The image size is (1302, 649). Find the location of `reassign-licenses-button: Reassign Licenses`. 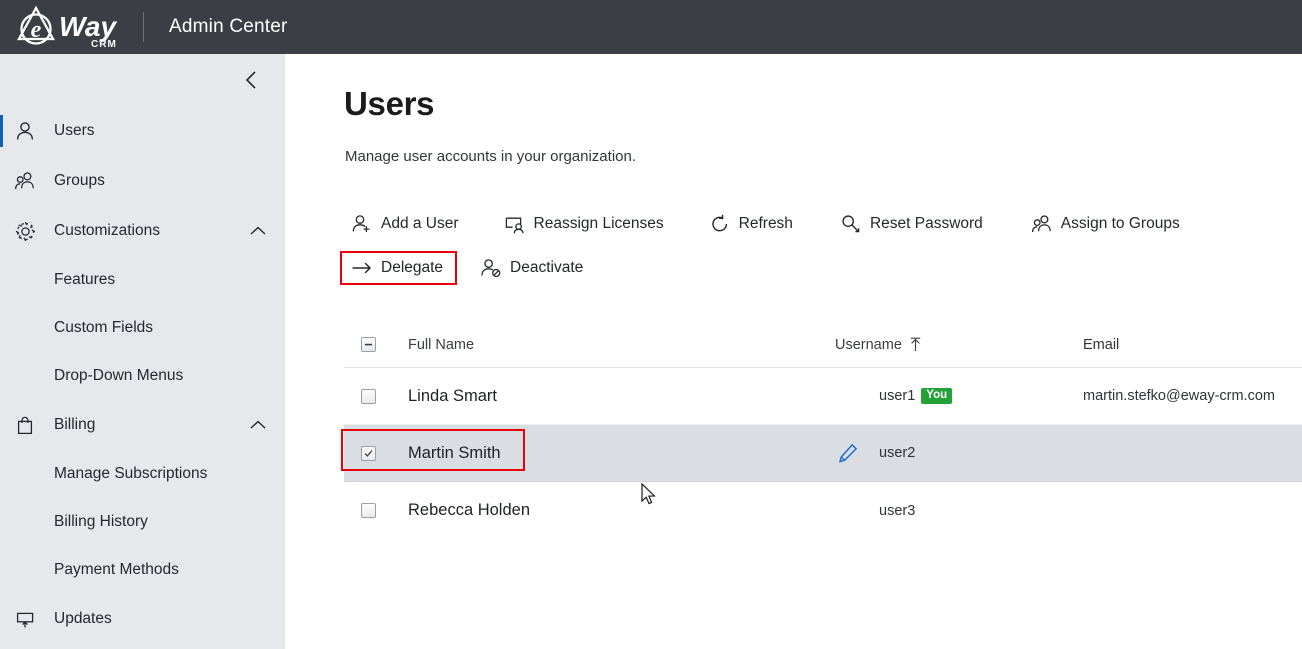

reassign-licenses-button: Reassign Licenses is located at coordinates (585, 224).